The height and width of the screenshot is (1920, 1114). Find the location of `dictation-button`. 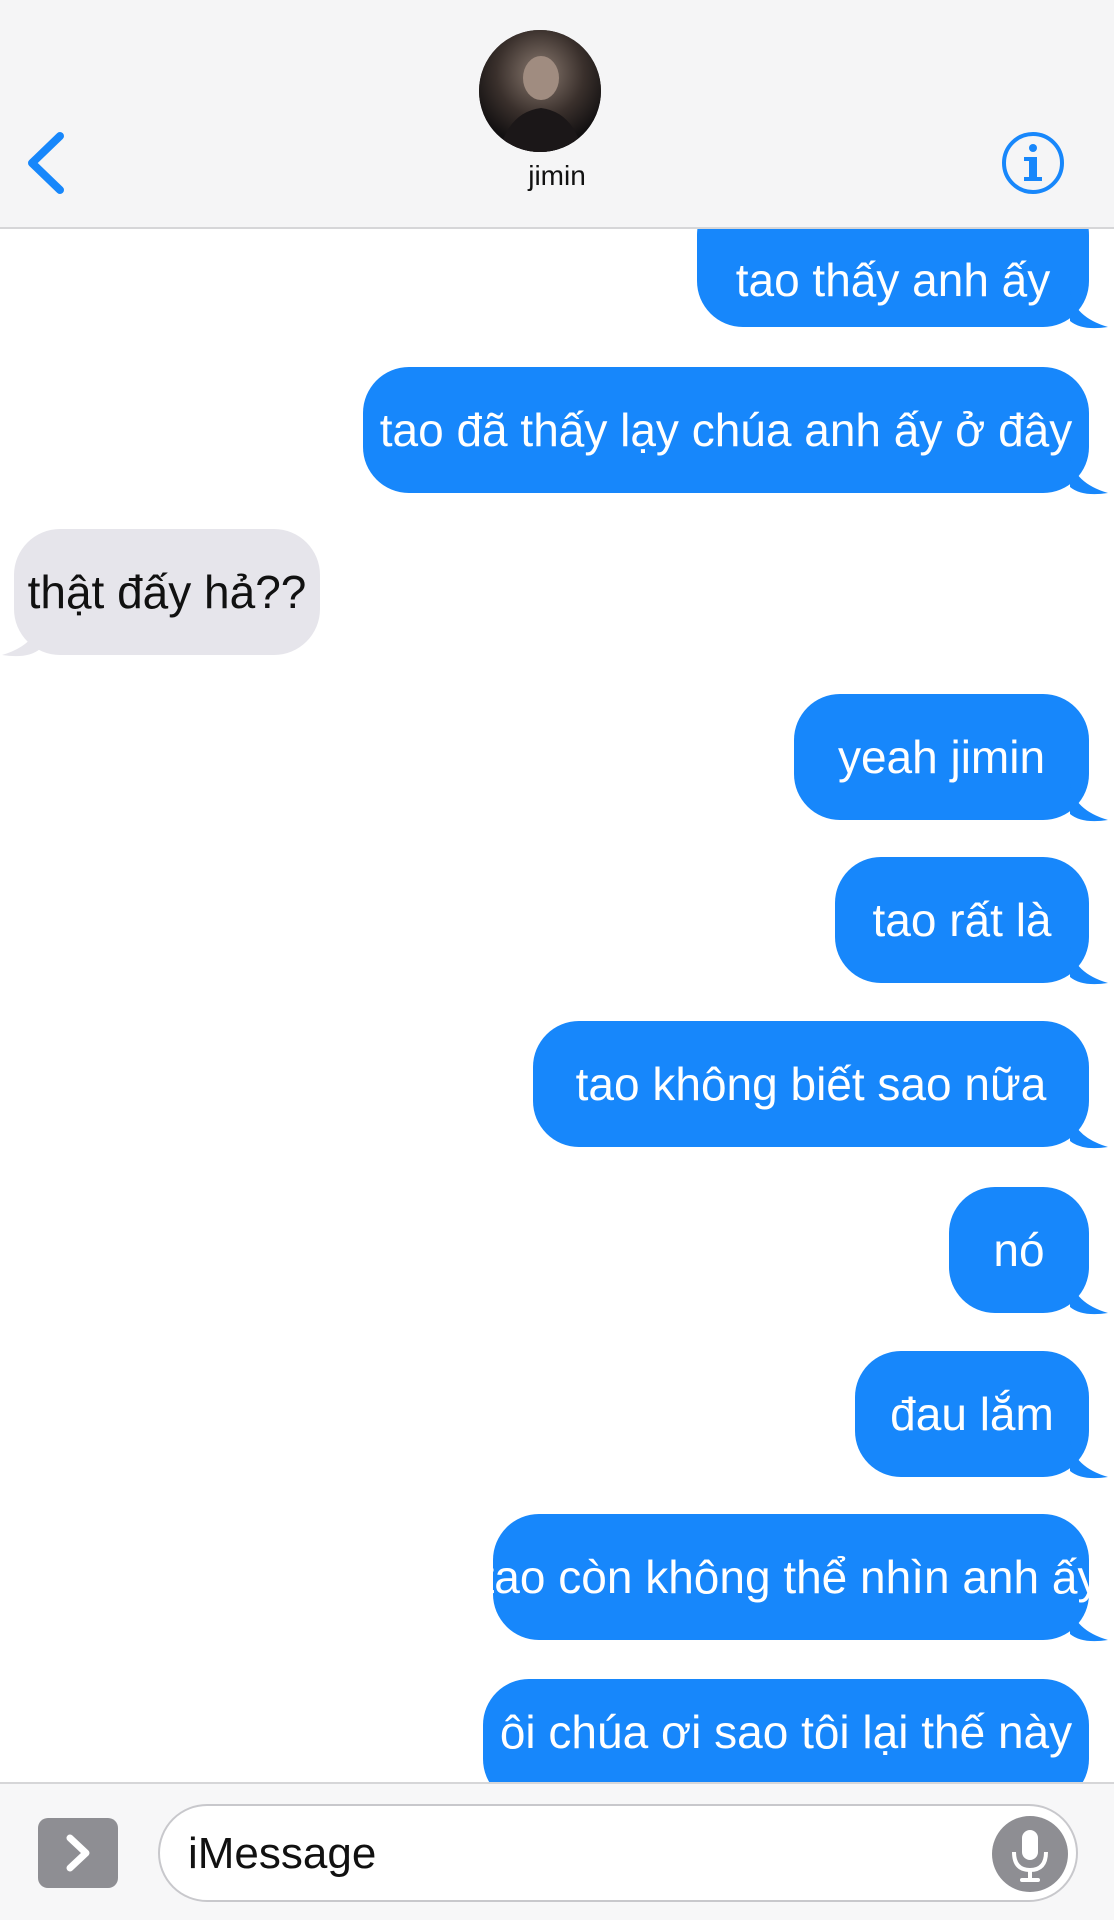

dictation-button is located at coordinates (1030, 1854).